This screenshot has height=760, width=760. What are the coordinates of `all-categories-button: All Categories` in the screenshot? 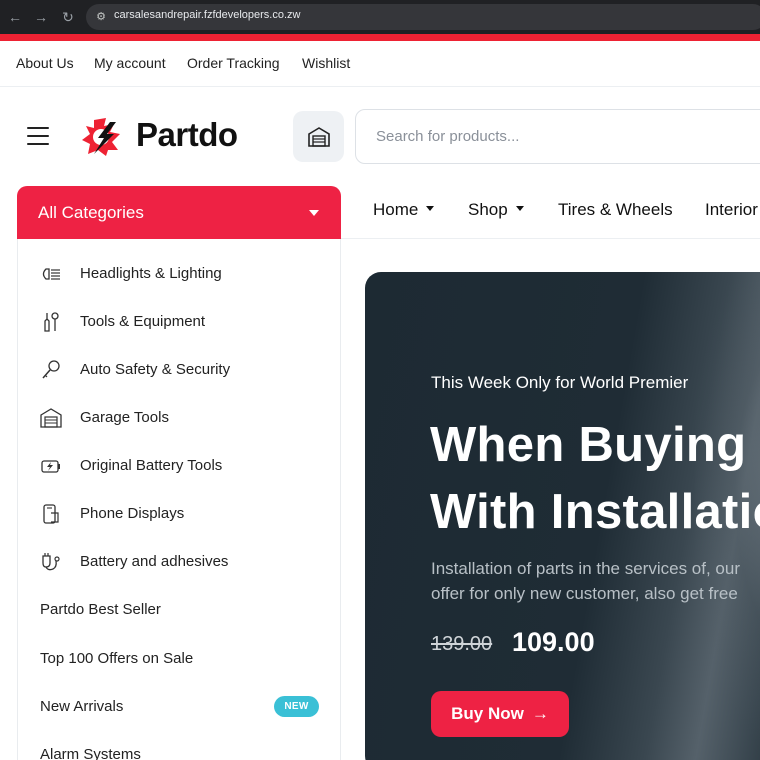 It's located at (179, 212).